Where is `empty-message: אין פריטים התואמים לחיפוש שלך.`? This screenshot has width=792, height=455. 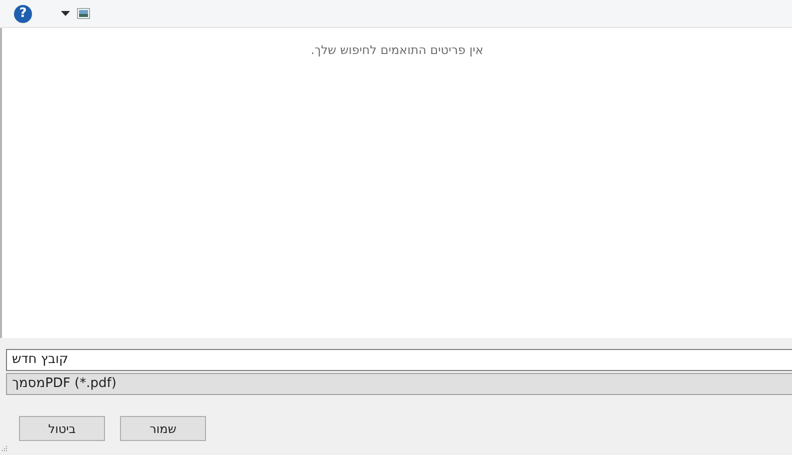
empty-message: אין פריטים התואמים לחיפוש שלך. is located at coordinates (397, 50).